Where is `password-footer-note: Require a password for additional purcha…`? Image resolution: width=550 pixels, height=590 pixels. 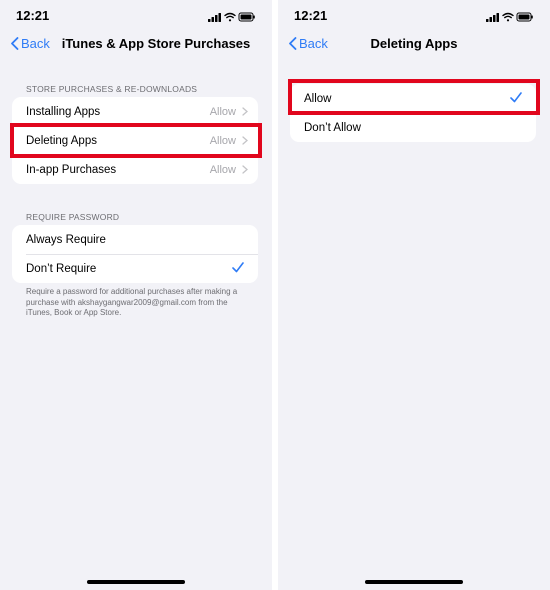 password-footer-note: Require a password for additional purcha… is located at coordinates (132, 302).